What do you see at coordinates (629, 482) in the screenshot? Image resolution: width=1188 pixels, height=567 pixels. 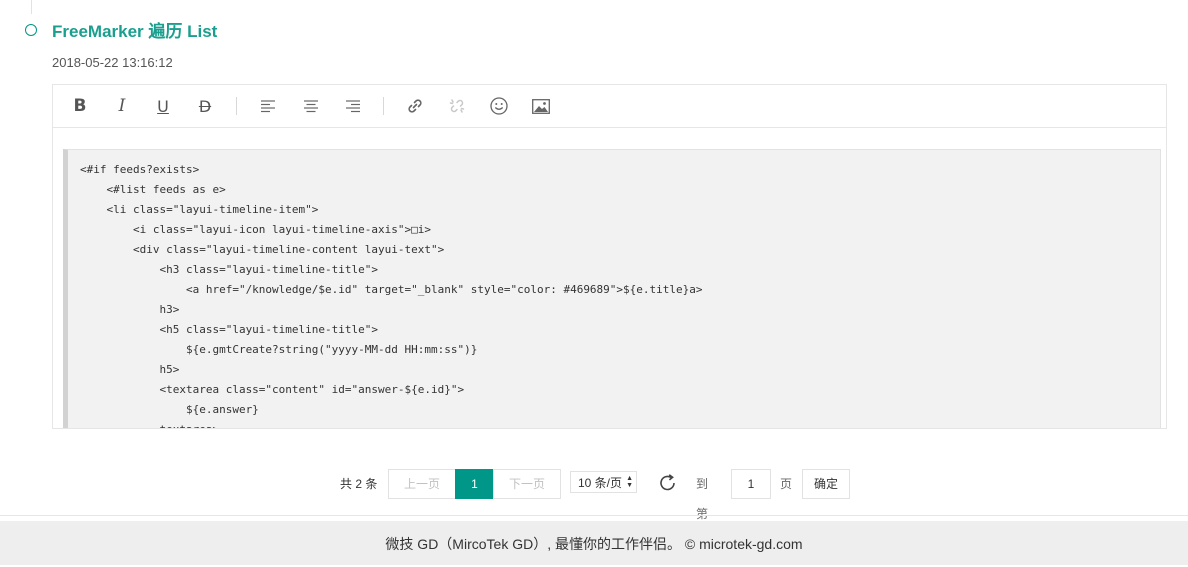 I see `select-arrows-icon: ▲ ▼` at bounding box center [629, 482].